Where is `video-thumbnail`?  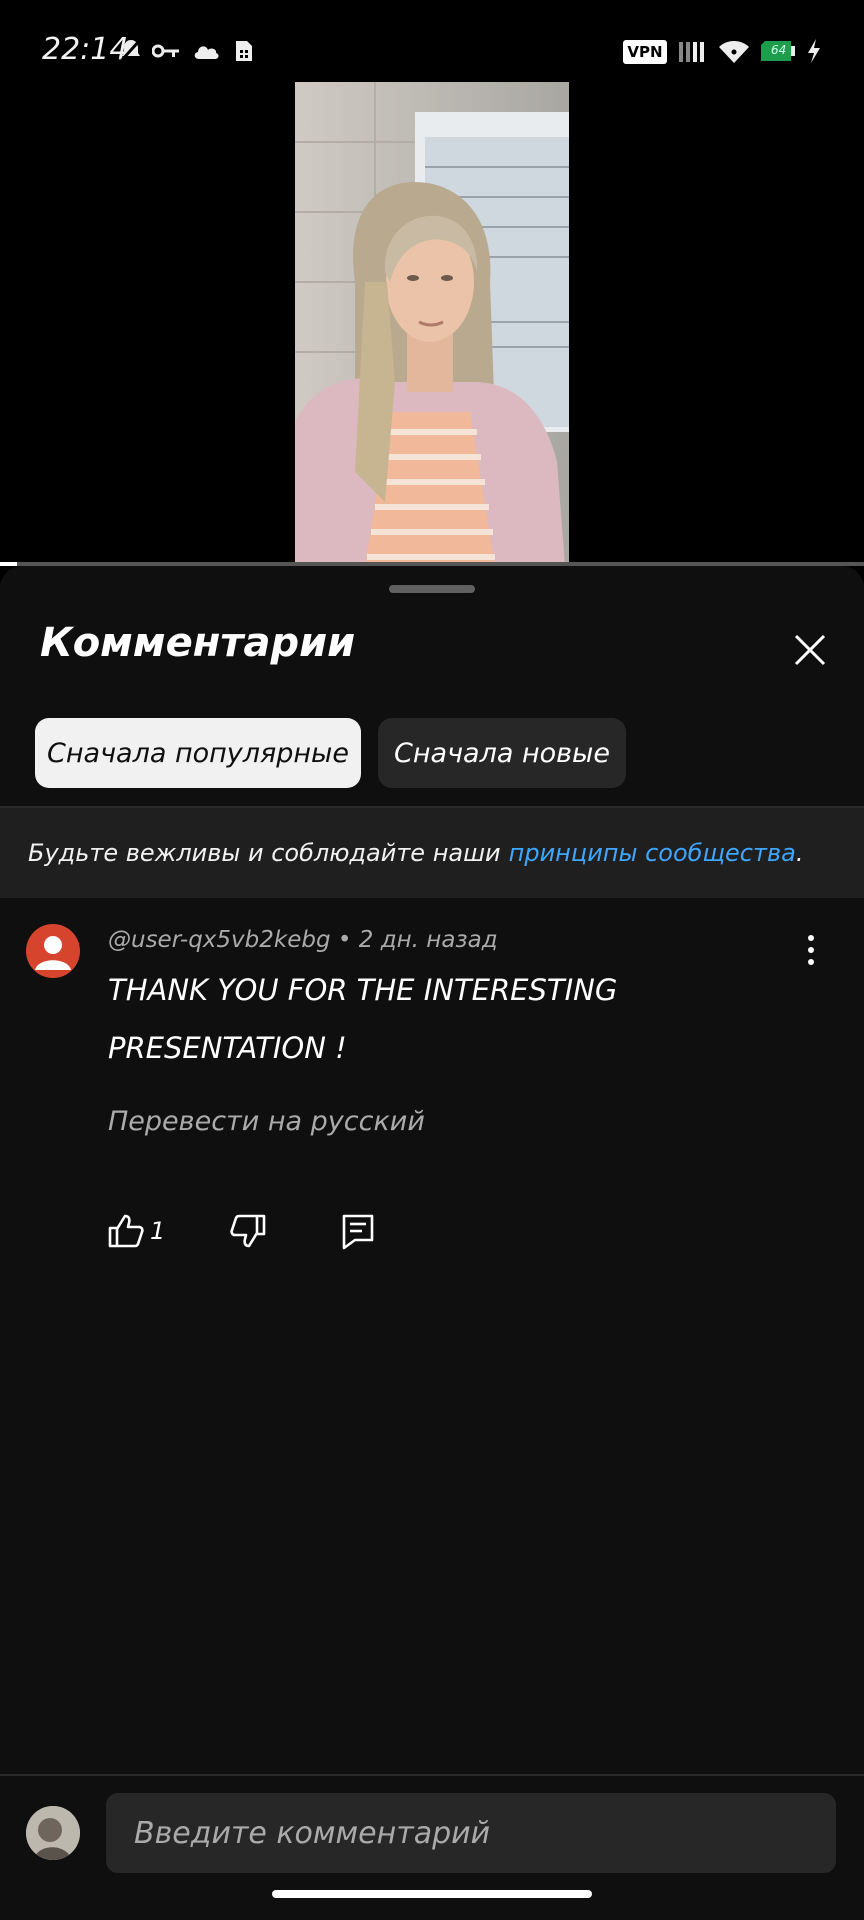 video-thumbnail is located at coordinates (432, 324).